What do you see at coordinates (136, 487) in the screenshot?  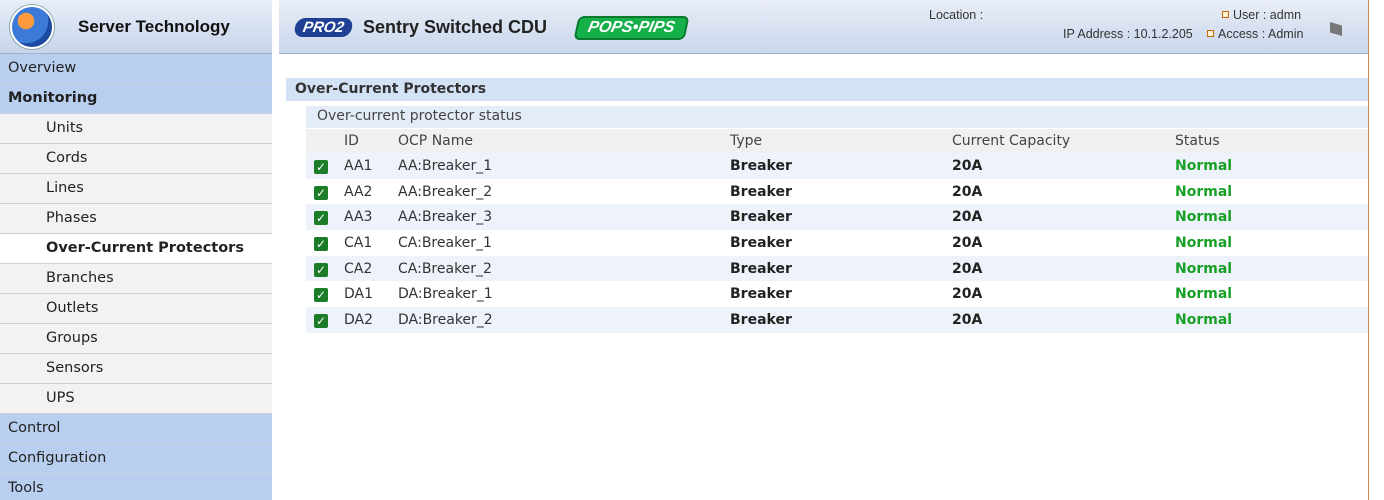 I see `nav-tools: Tools` at bounding box center [136, 487].